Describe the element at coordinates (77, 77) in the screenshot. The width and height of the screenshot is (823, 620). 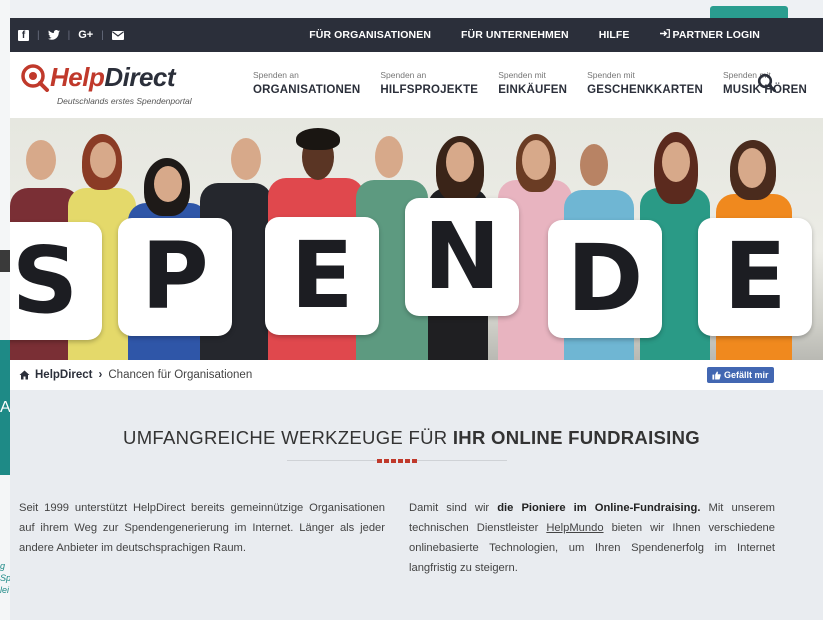
I see `logo-help: Help` at that location.